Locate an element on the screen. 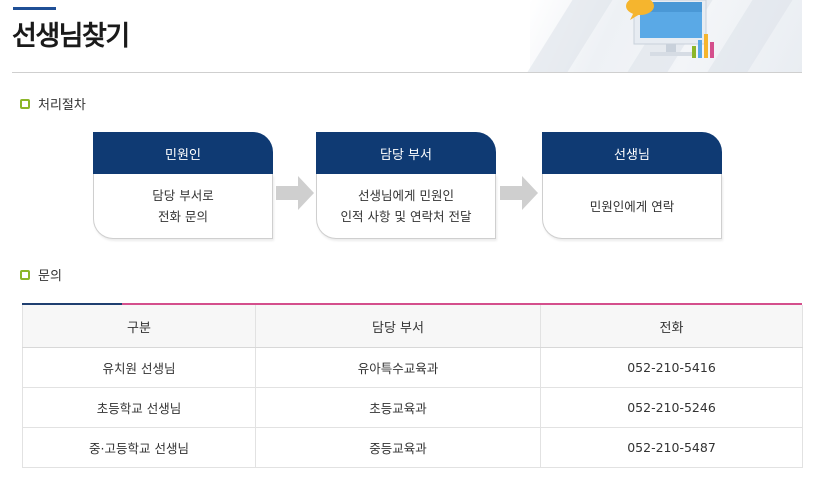 The width and height of the screenshot is (814, 477). table-row: 유치원 선생님 유아특수교육과 052-210-5416 is located at coordinates (412, 367).